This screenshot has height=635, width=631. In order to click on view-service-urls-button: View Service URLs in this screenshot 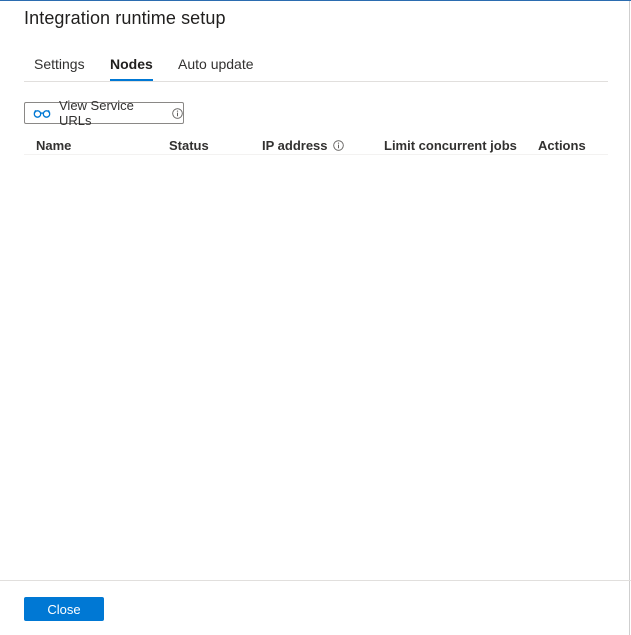, I will do `click(104, 113)`.